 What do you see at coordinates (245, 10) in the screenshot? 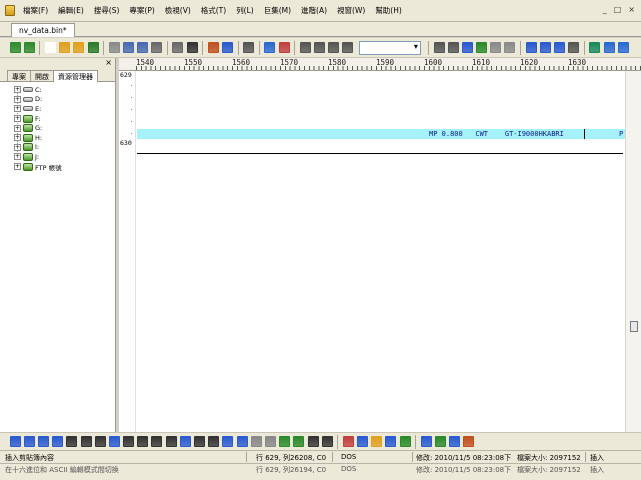
I see `menu-column: 列(L)` at bounding box center [245, 10].